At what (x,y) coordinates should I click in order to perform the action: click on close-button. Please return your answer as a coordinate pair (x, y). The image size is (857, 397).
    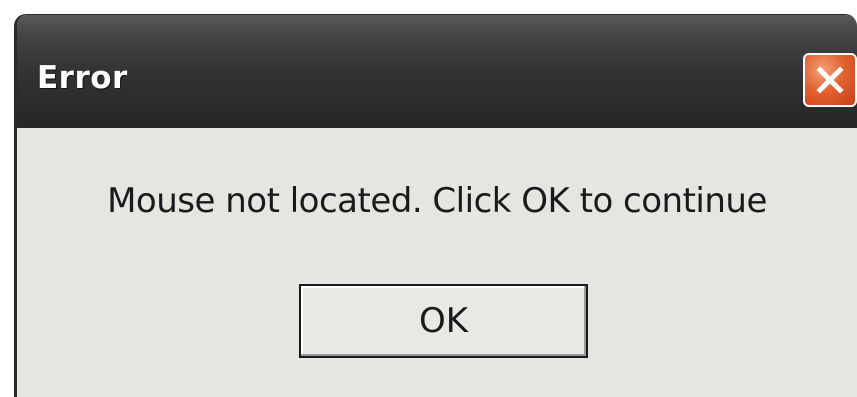
    Looking at the image, I should click on (830, 80).